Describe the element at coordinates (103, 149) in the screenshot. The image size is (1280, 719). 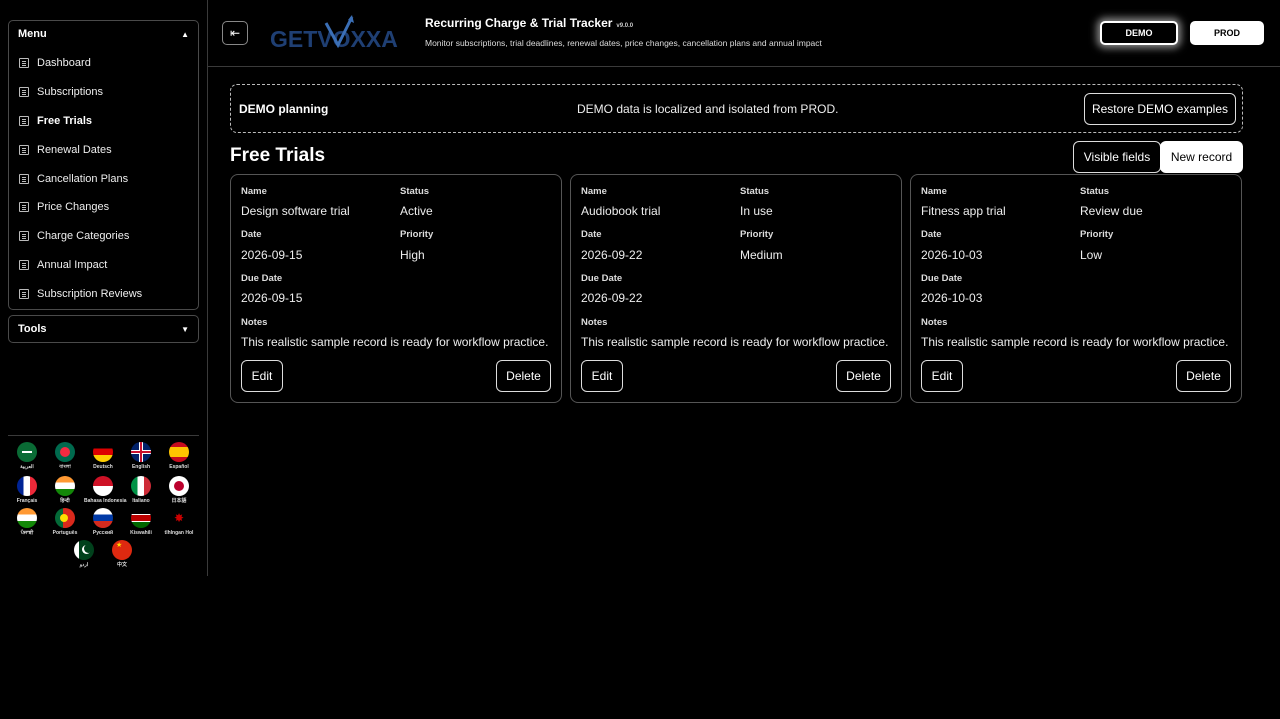
I see `sidebar-item-renewal-dates: Renewal Dates` at that location.